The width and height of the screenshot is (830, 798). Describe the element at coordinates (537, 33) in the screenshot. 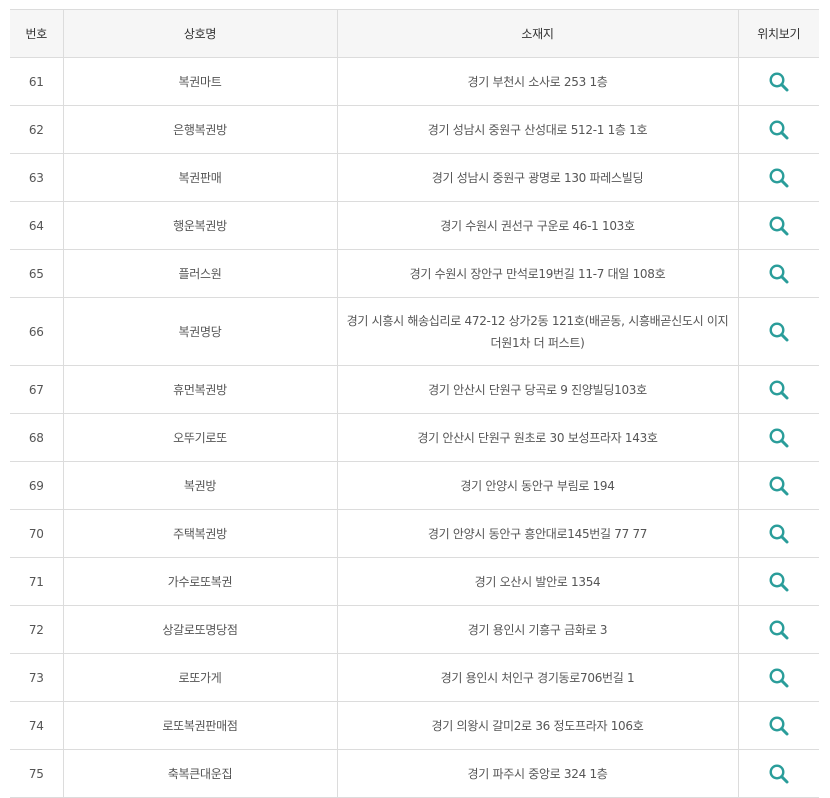

I see `header-address: 소재지` at that location.